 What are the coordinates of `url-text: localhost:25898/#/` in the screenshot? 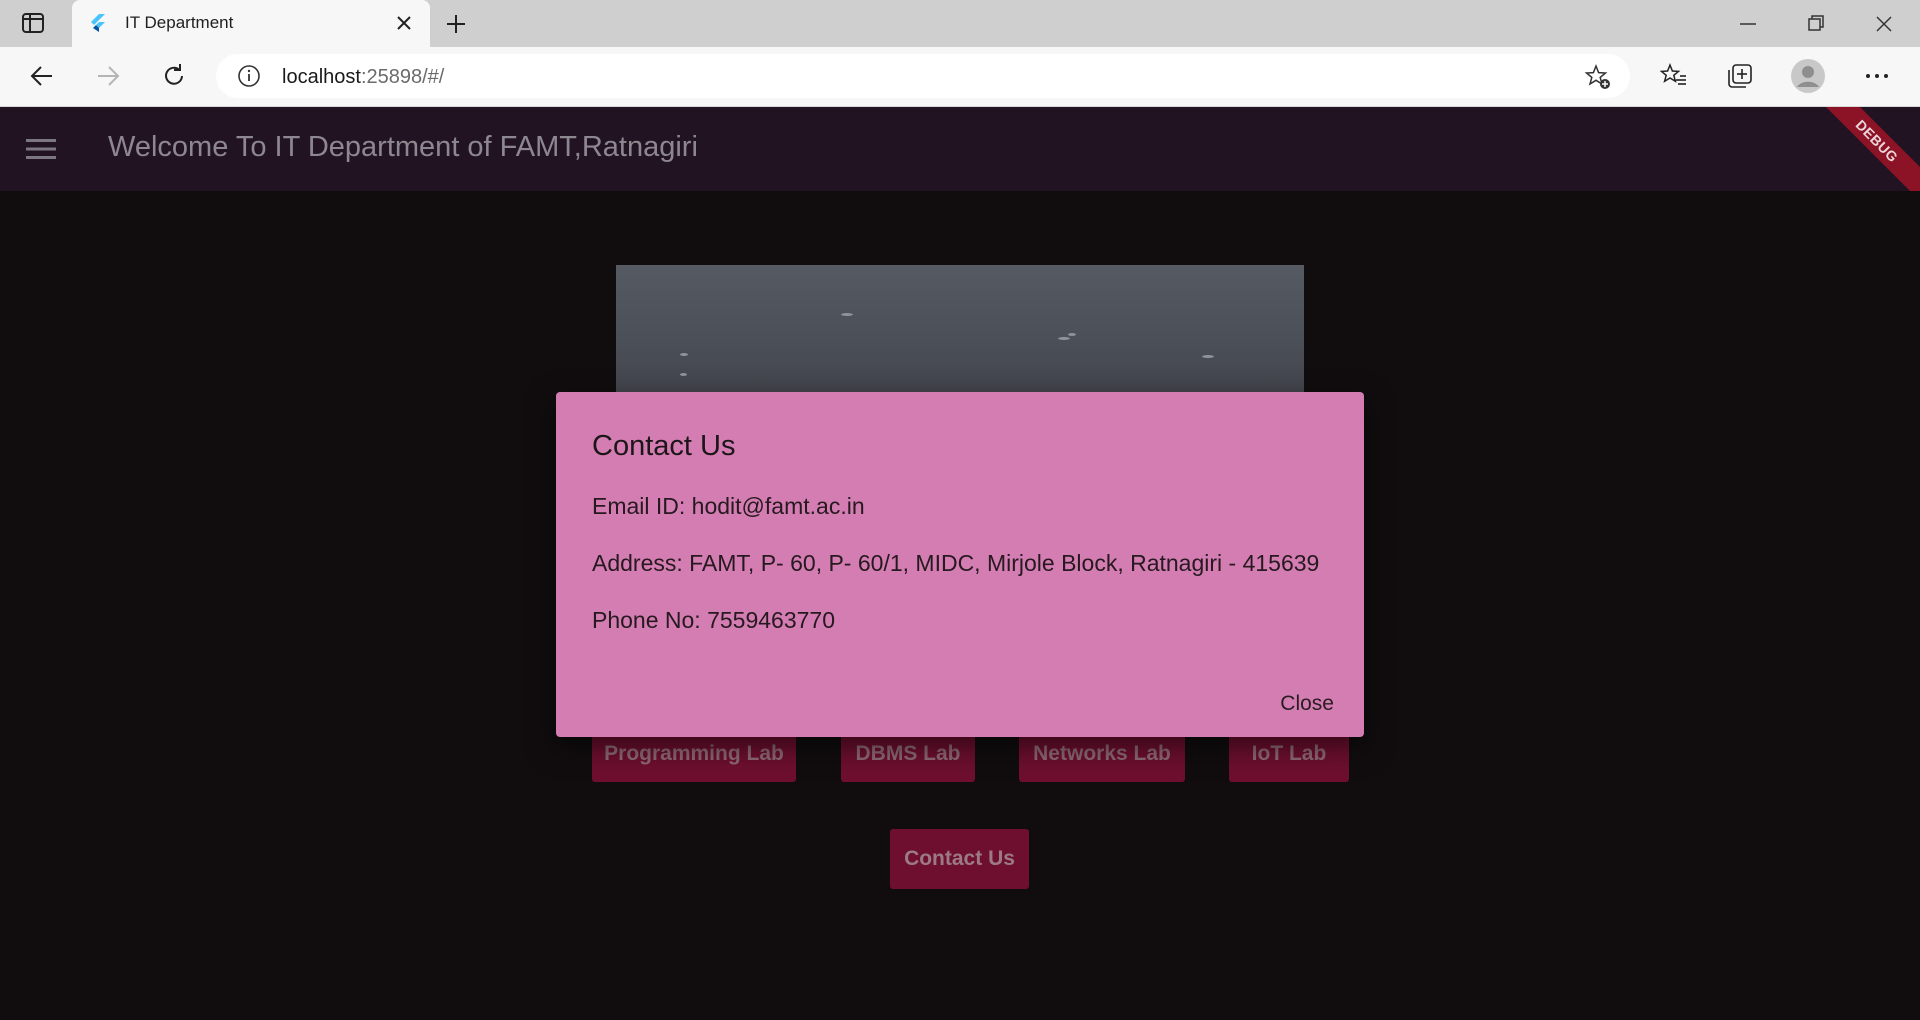 It's located at (363, 77).